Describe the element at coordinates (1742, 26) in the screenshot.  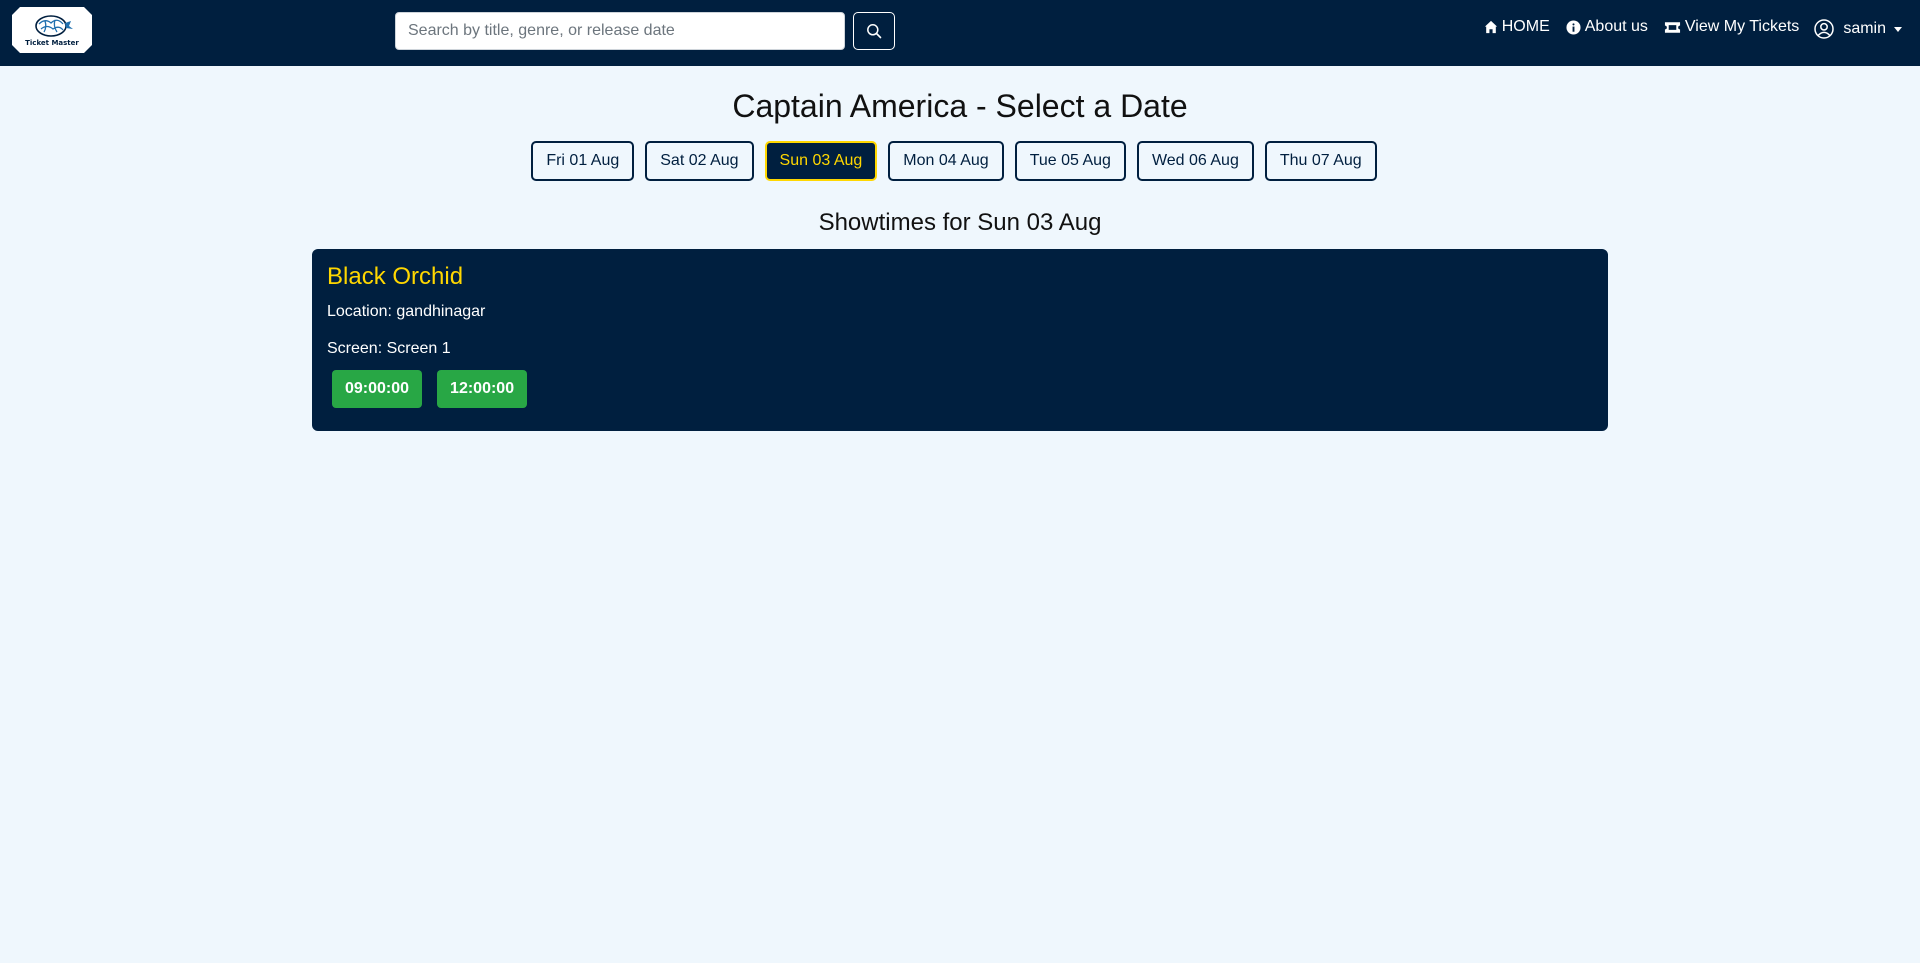
I see `nav-tickets-label: View My Tickets` at that location.